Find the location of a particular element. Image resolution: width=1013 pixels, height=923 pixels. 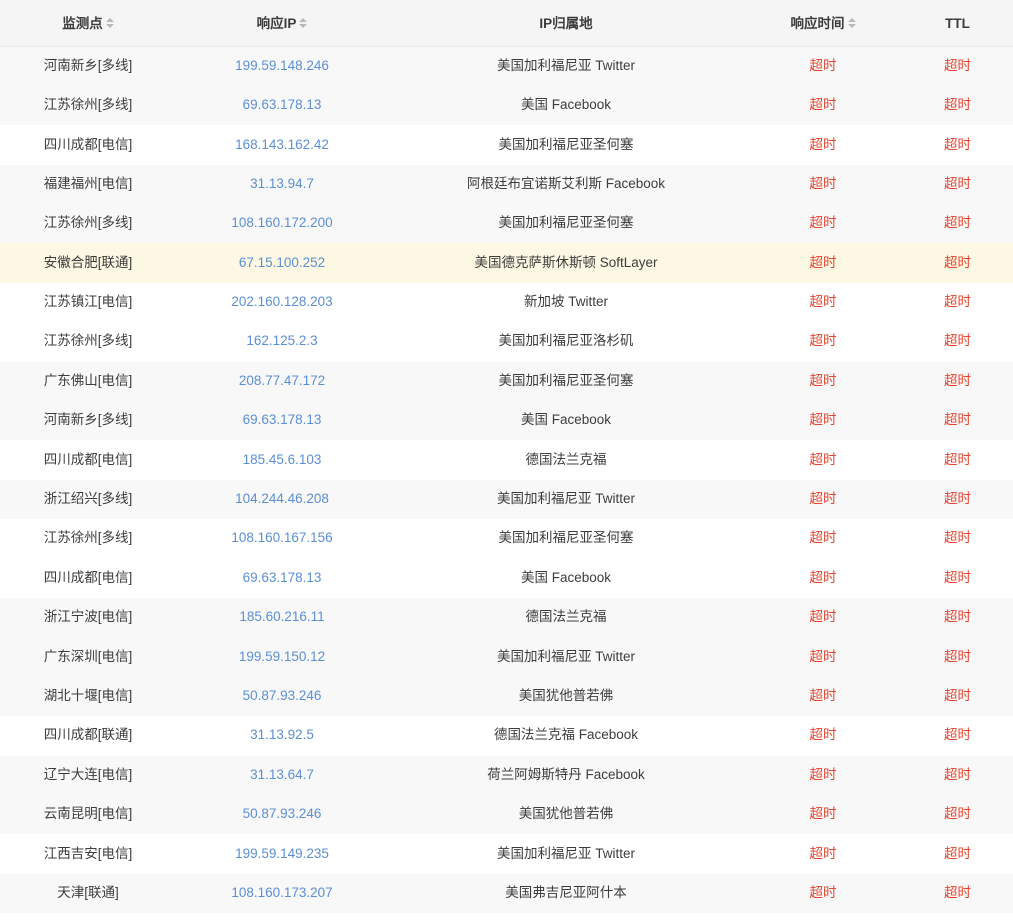

column-header-ip: 响应IP is located at coordinates (282, 23).